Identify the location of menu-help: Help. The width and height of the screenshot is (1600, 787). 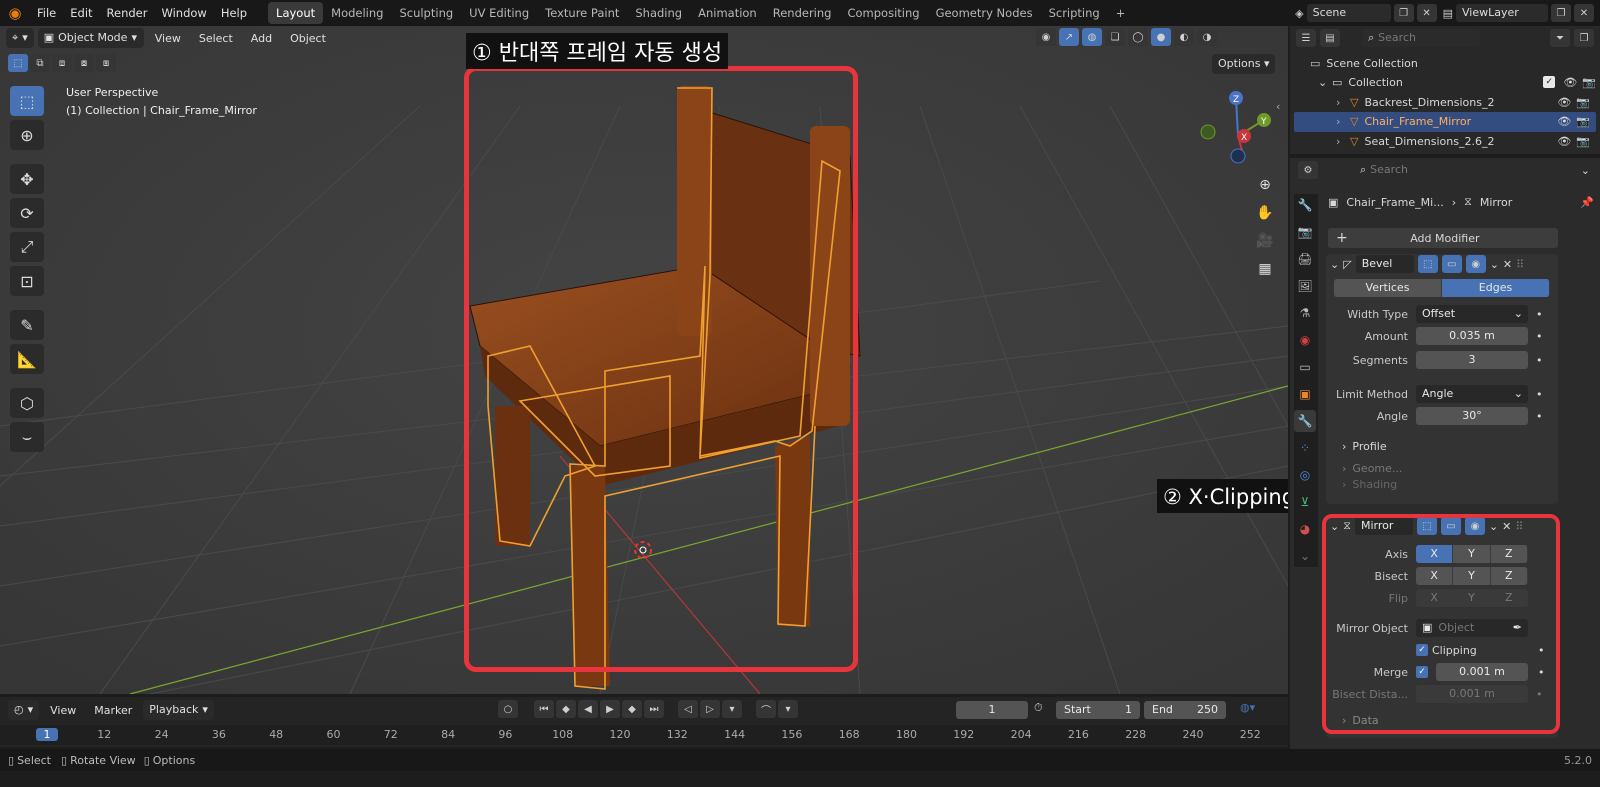
(234, 13).